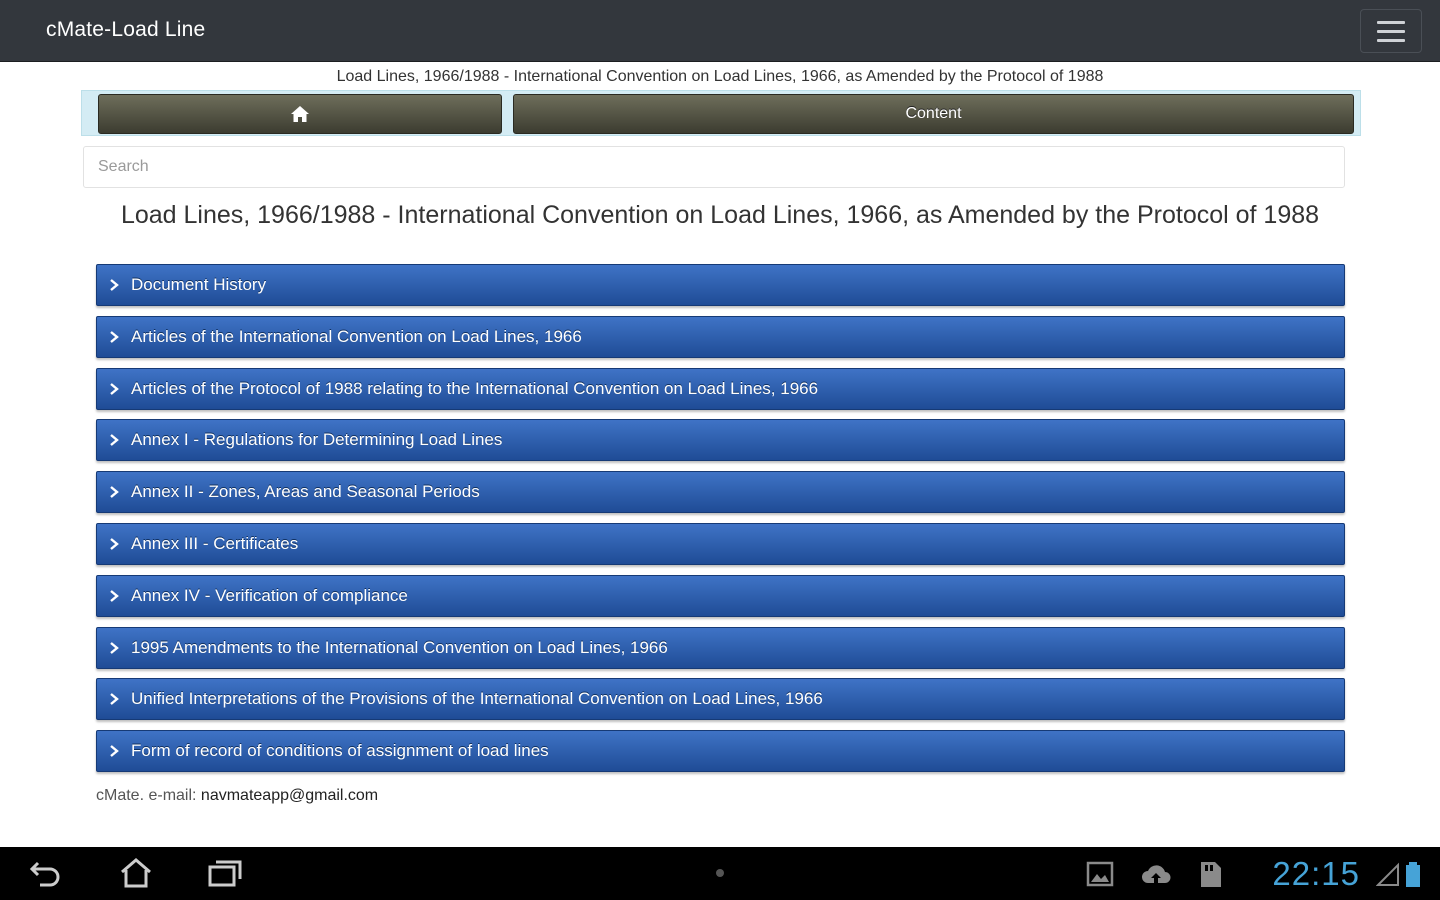 The width and height of the screenshot is (1440, 900). Describe the element at coordinates (46, 873) in the screenshot. I see `back-icon` at that location.